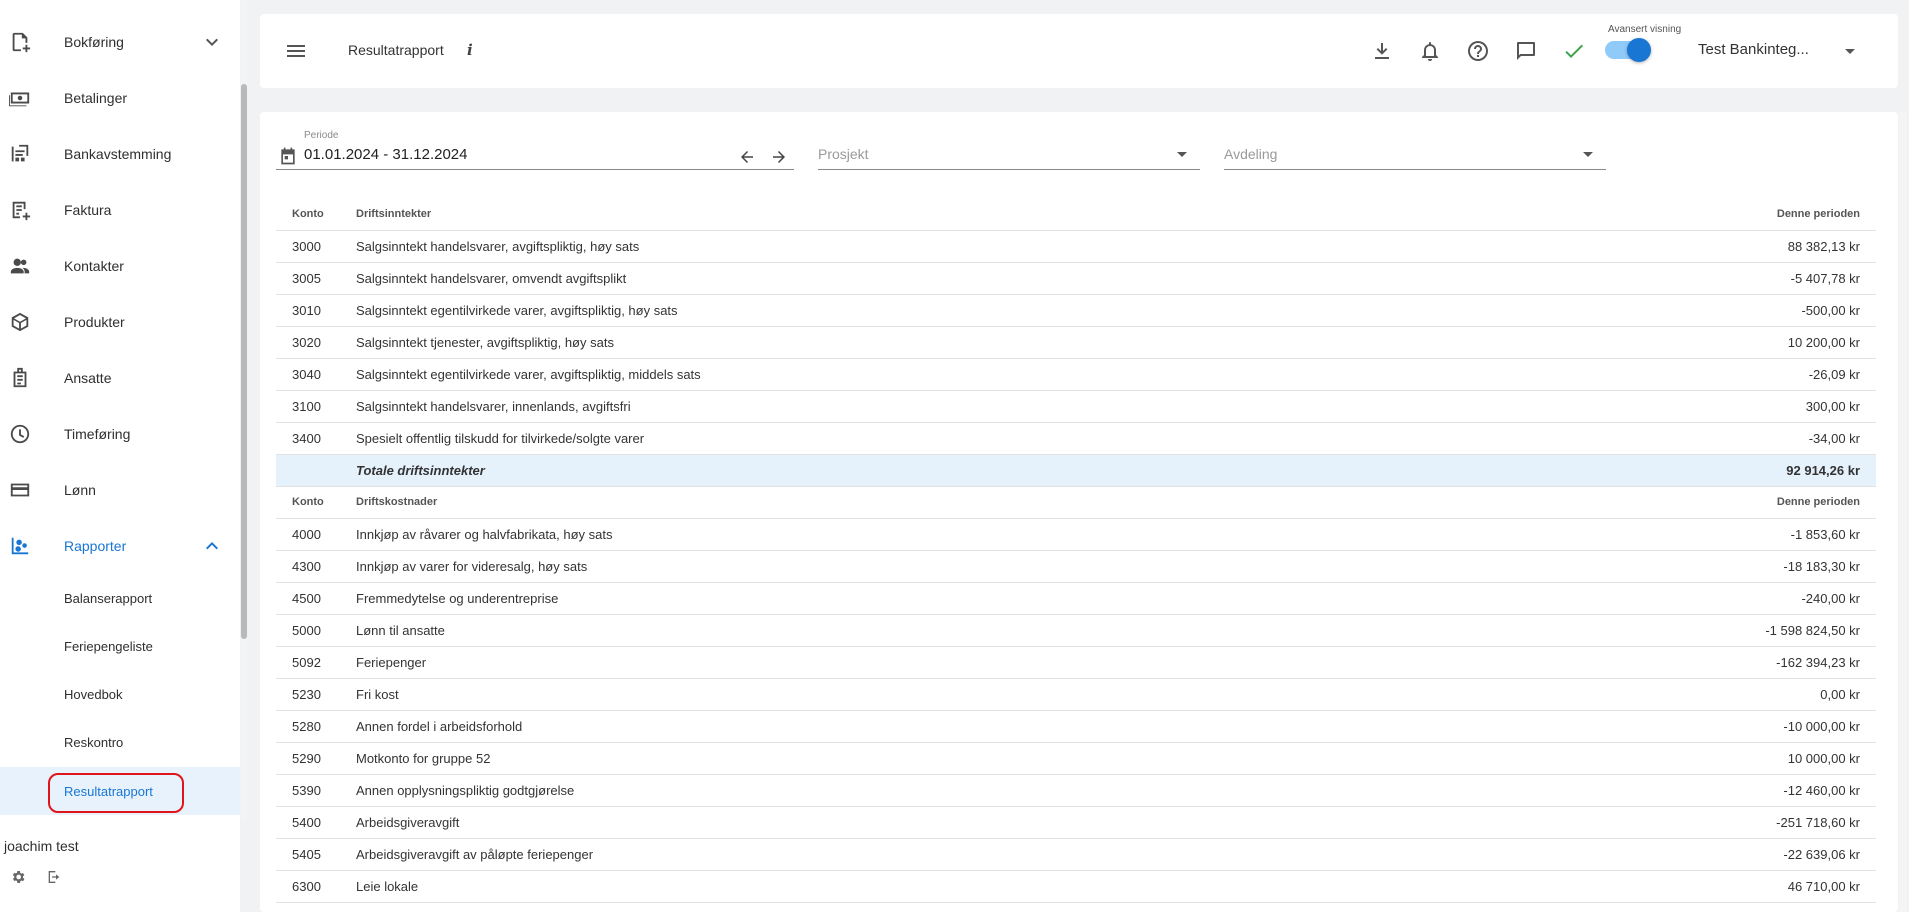  What do you see at coordinates (1430, 51) in the screenshot?
I see `bell-icon` at bounding box center [1430, 51].